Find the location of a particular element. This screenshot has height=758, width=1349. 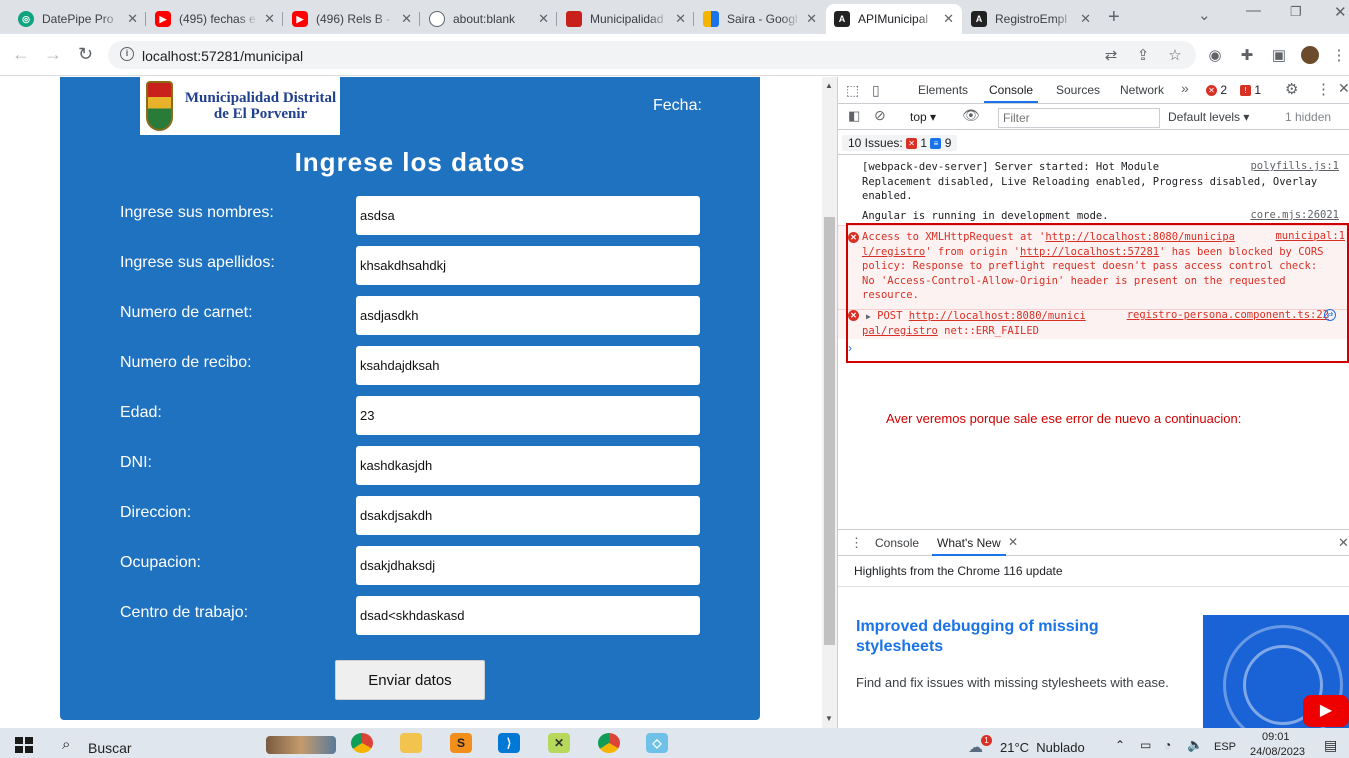

tab-search-chevron-icon: ⌄ is located at coordinates (1204, 15).